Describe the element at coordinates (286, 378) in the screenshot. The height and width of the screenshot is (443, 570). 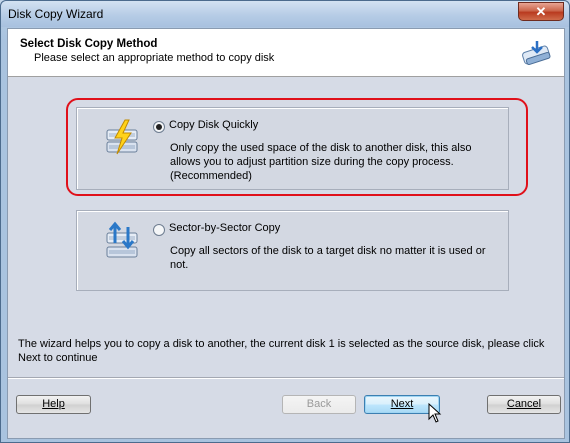
I see `footer-divider` at that location.